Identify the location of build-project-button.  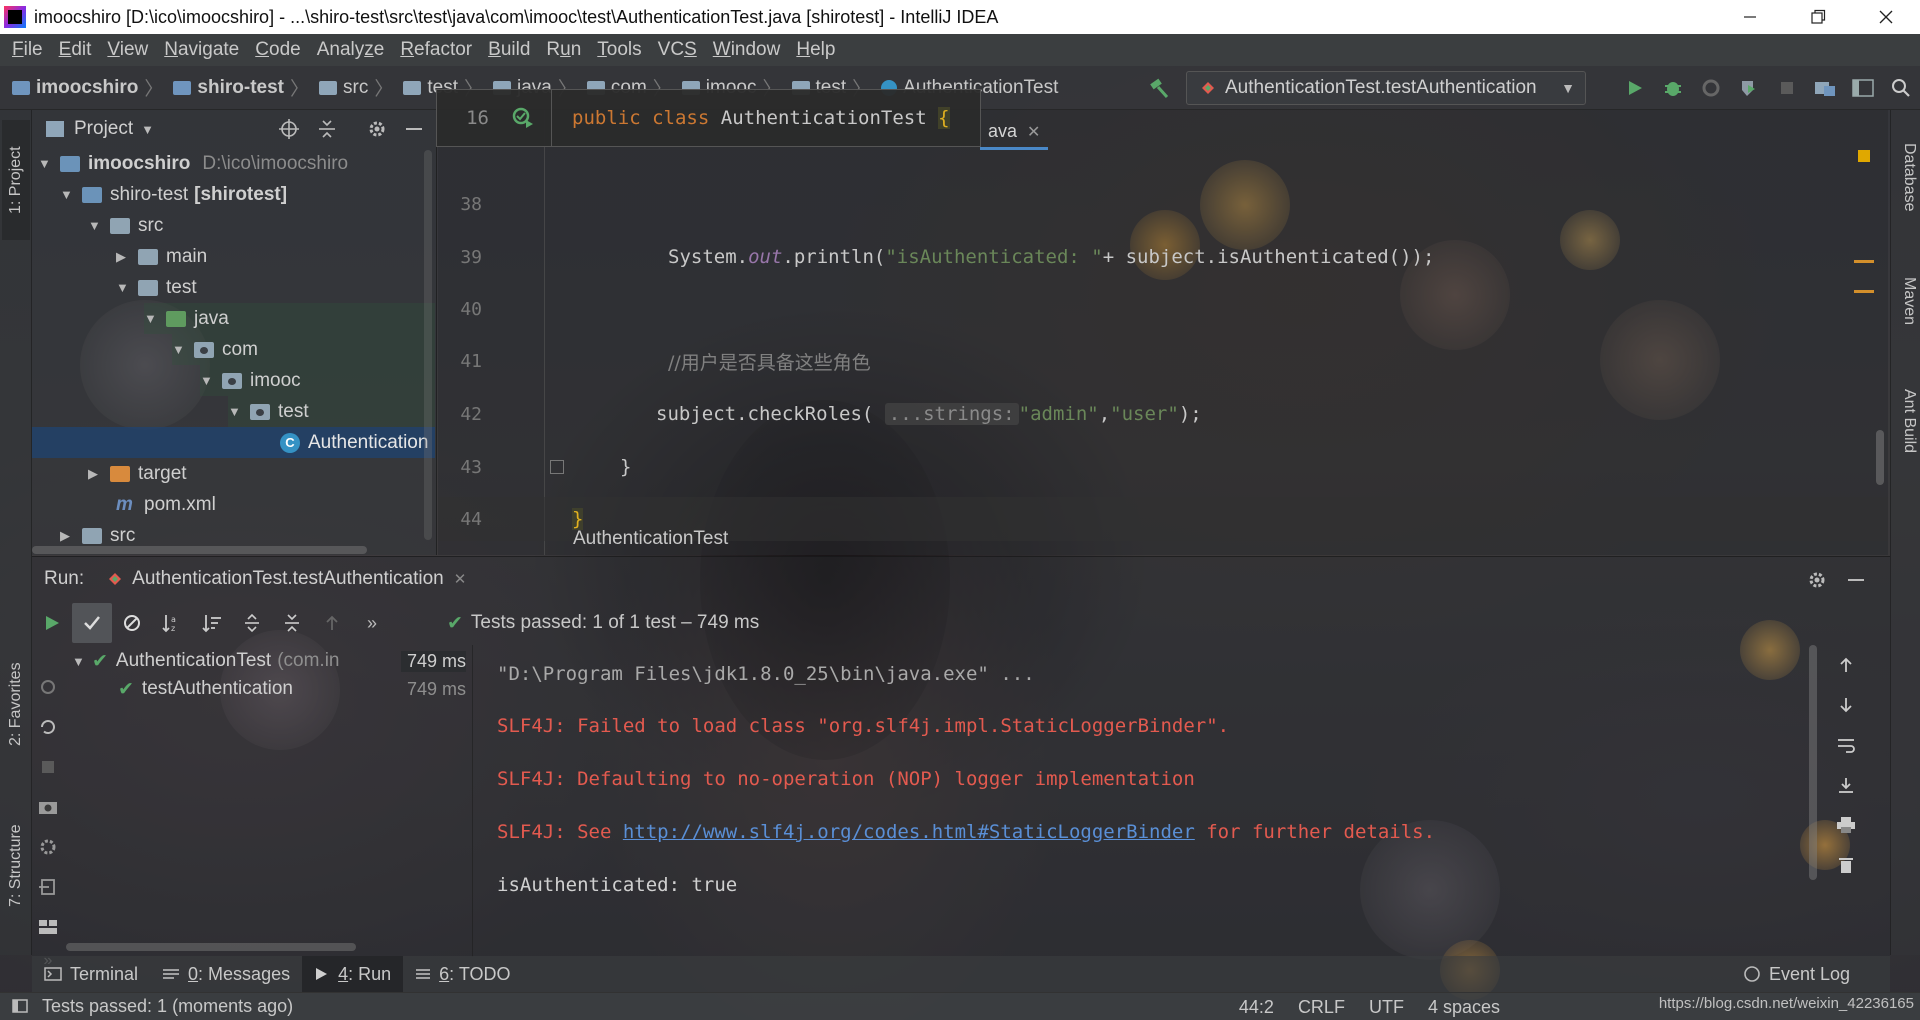
(1159, 88).